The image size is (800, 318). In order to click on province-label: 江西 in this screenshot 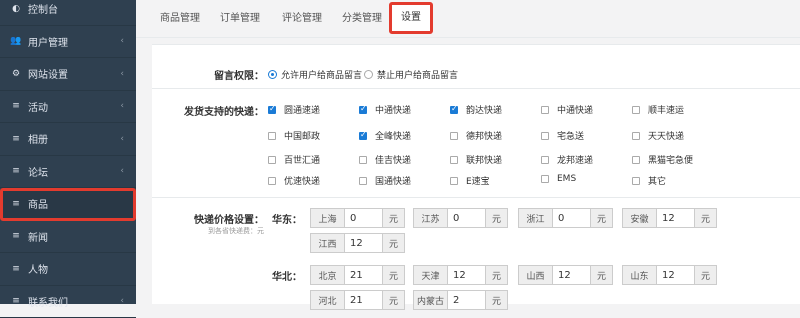, I will do `click(328, 243)`.